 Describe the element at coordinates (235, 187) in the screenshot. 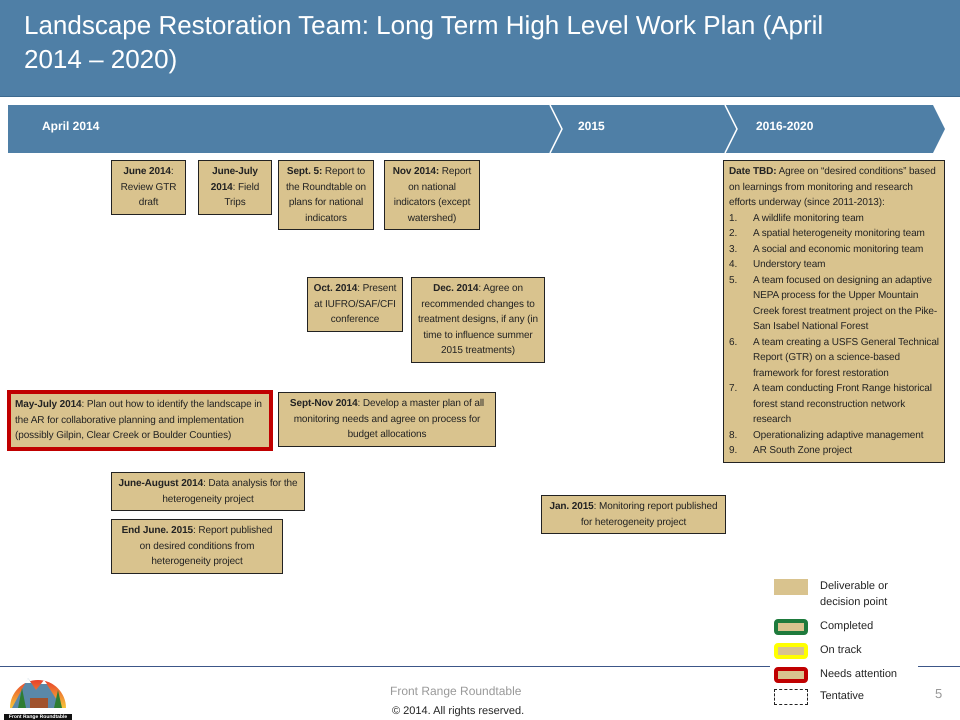

I see `milestone-card: June-July 2014: Field Trips` at that location.